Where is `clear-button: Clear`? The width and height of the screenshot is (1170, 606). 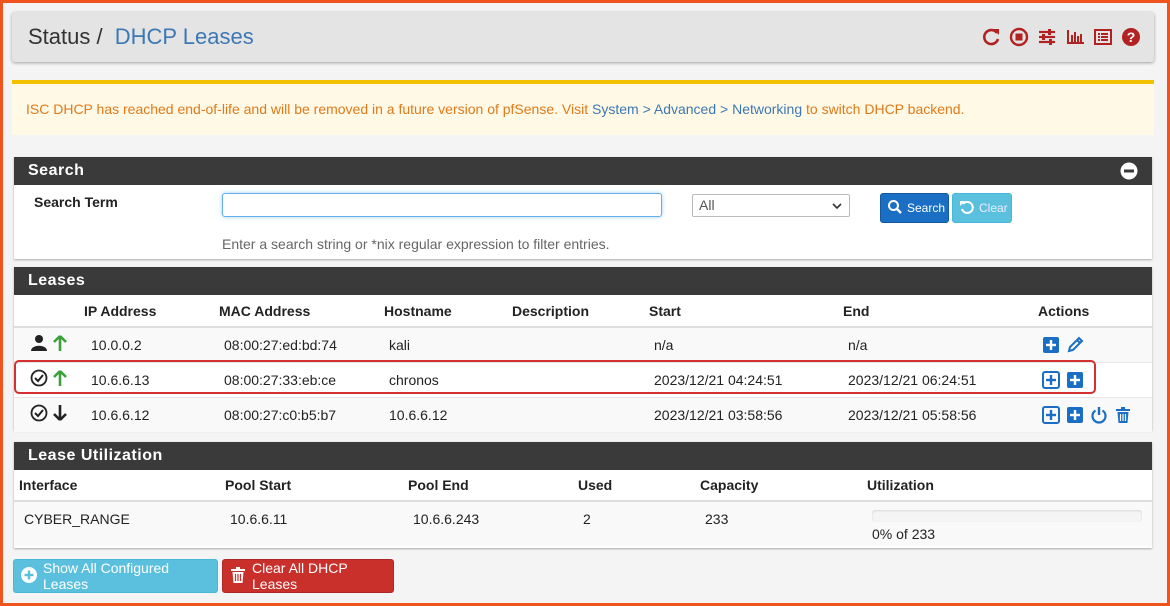 clear-button: Clear is located at coordinates (982, 208).